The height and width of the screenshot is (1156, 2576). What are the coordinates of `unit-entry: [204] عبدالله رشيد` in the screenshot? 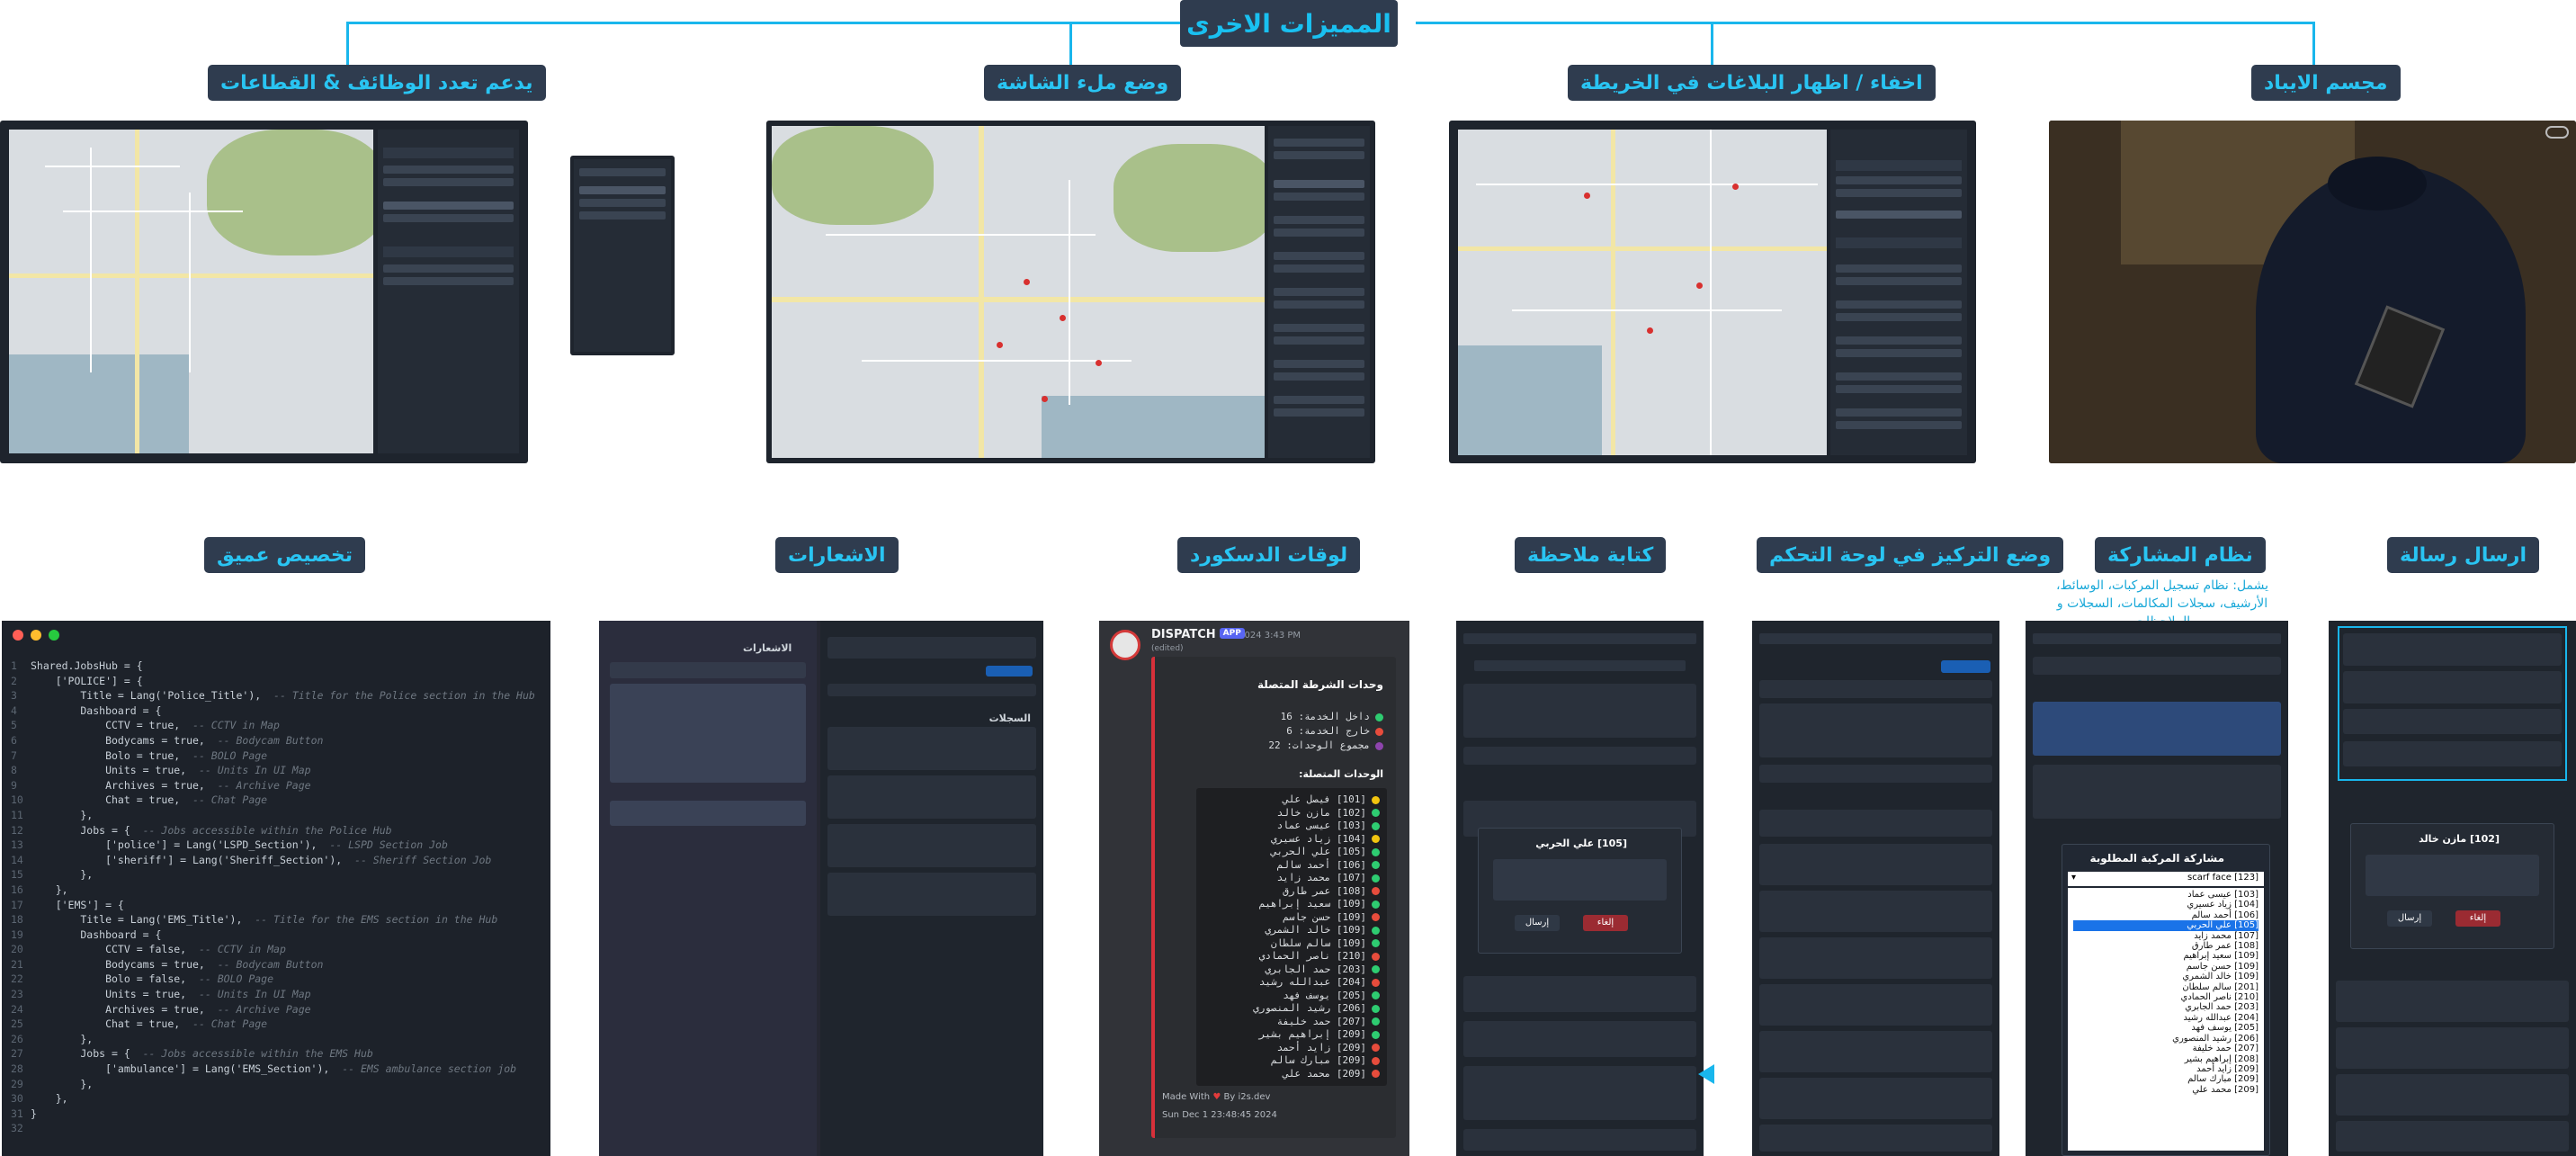 It's located at (1291, 983).